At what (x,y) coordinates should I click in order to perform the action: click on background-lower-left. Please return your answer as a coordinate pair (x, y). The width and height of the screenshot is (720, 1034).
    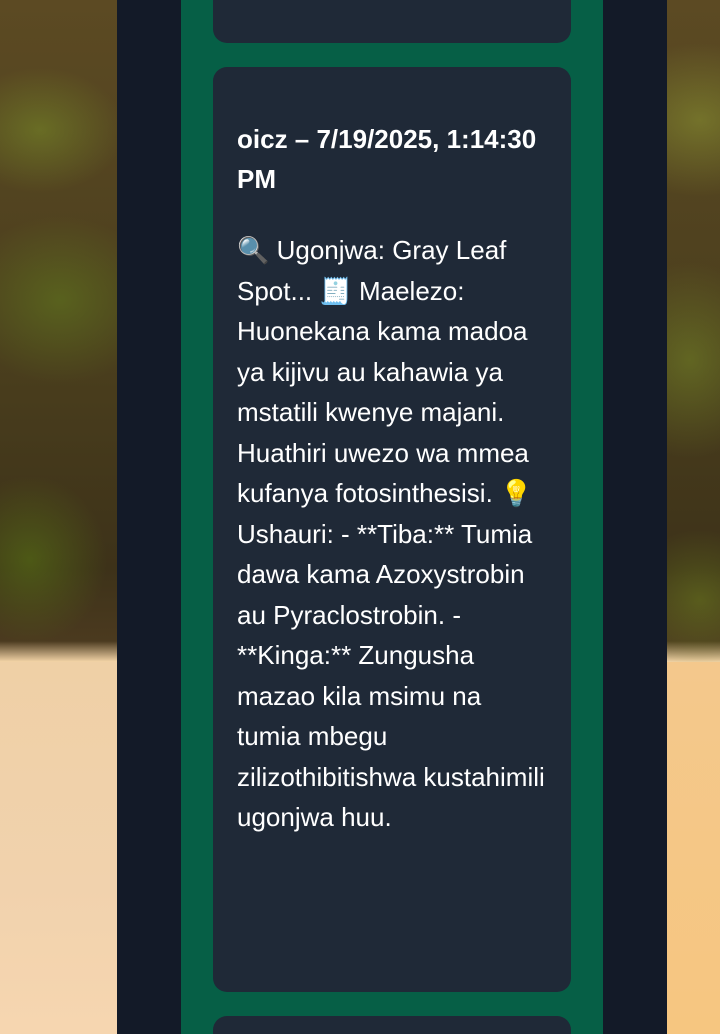
    Looking at the image, I should click on (58, 848).